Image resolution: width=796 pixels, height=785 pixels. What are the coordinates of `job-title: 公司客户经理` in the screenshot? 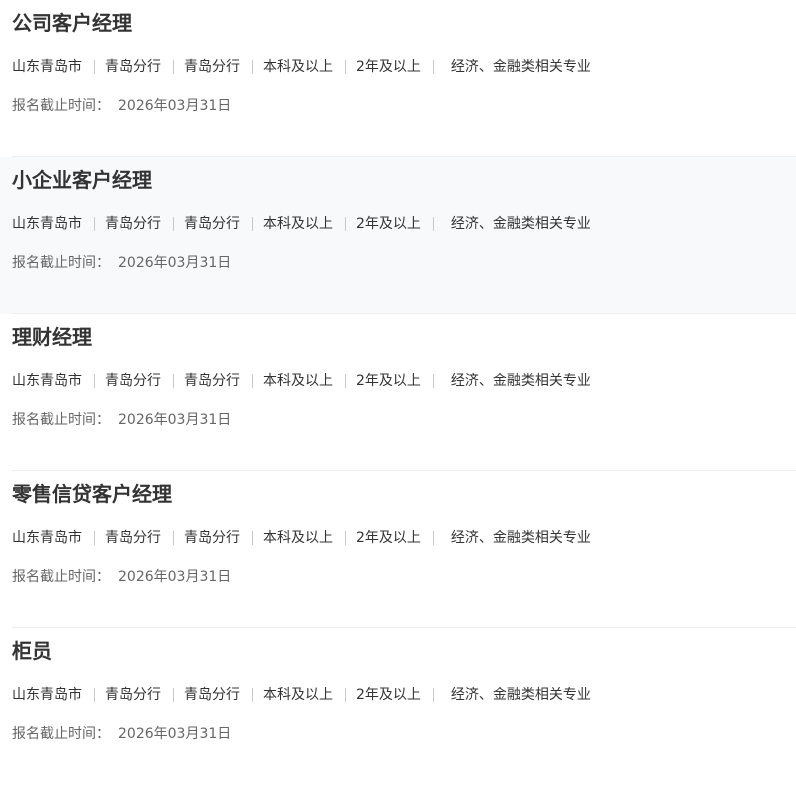 It's located at (72, 23).